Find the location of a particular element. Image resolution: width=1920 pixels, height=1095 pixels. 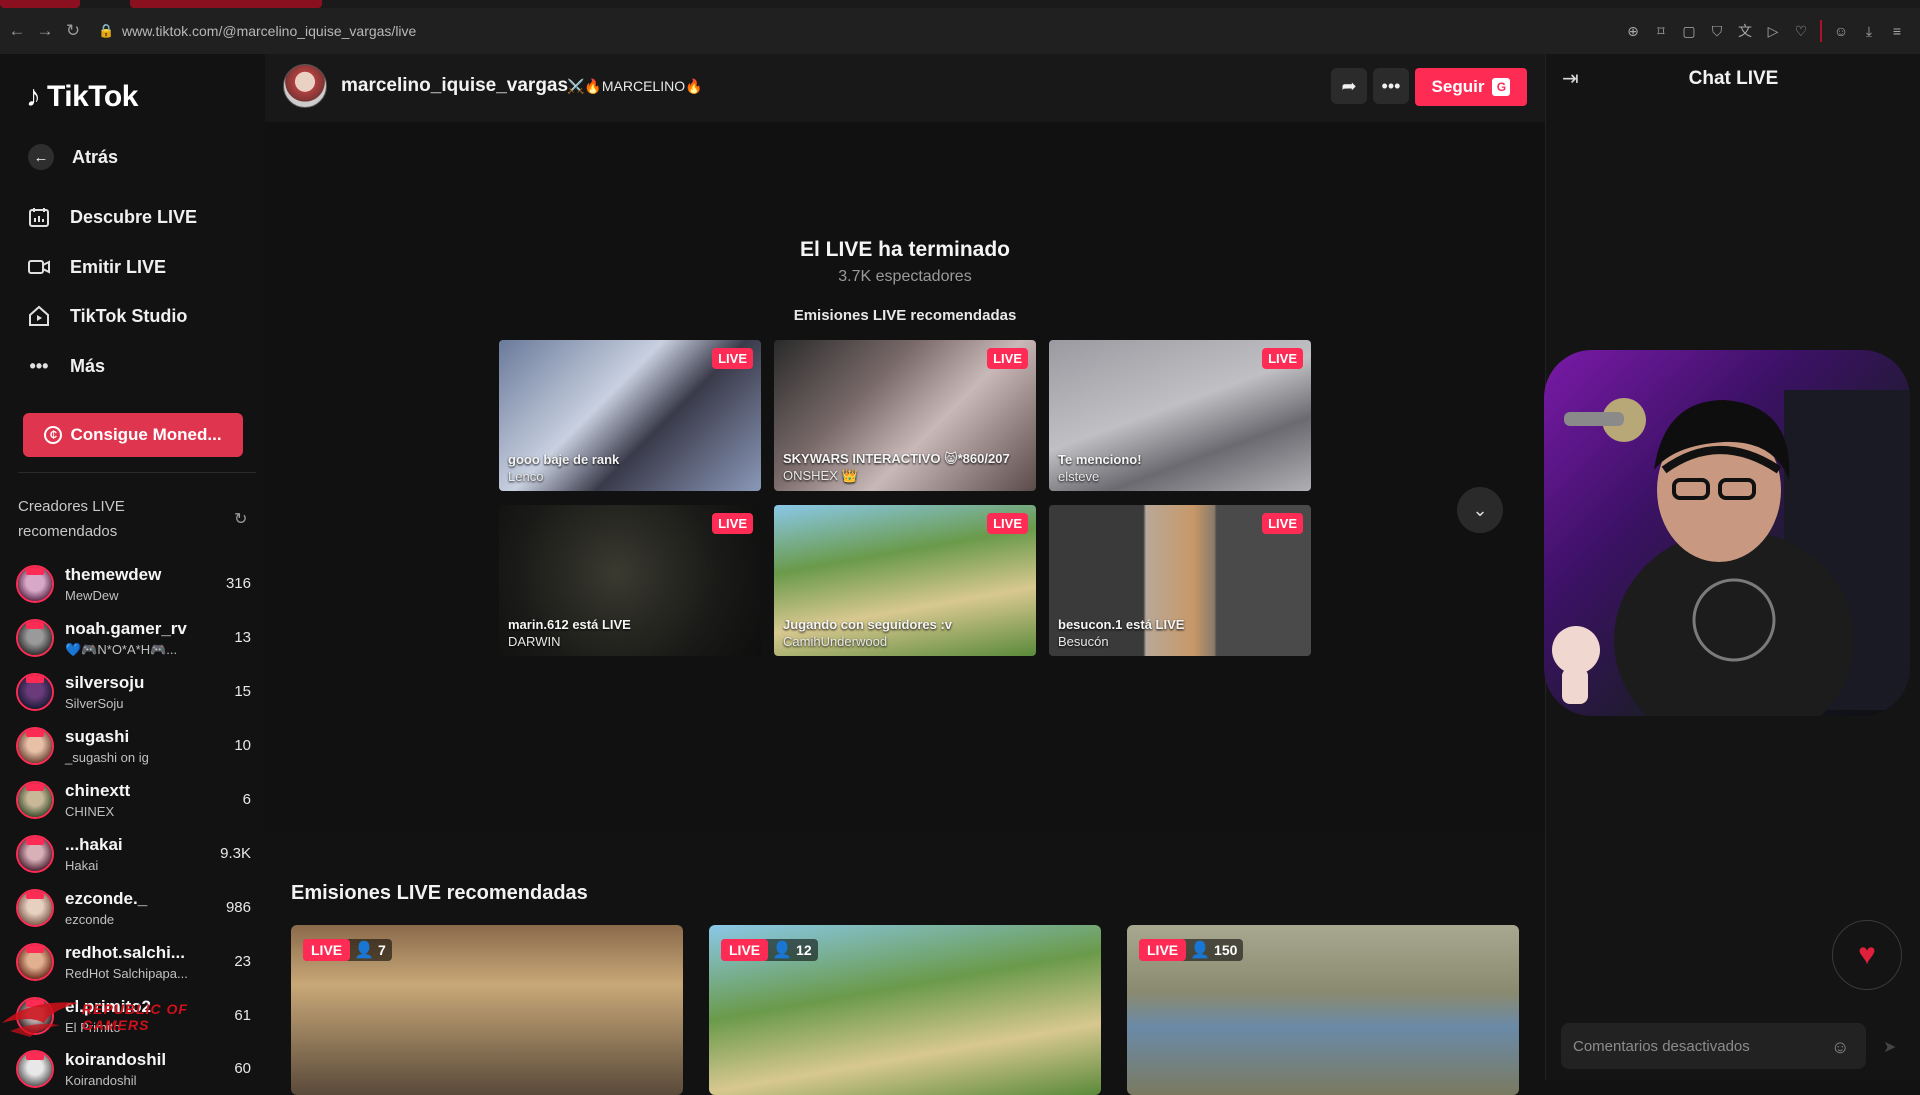

creator-nickname: Koirandoshil is located at coordinates (101, 1080).